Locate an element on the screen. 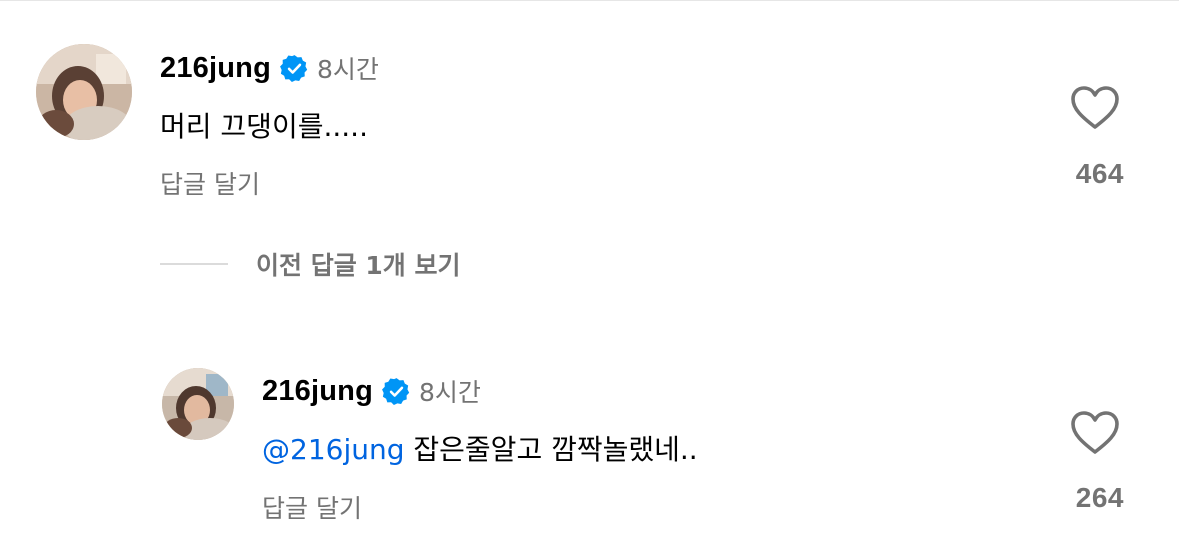  like-count: 264 is located at coordinates (1099, 497).